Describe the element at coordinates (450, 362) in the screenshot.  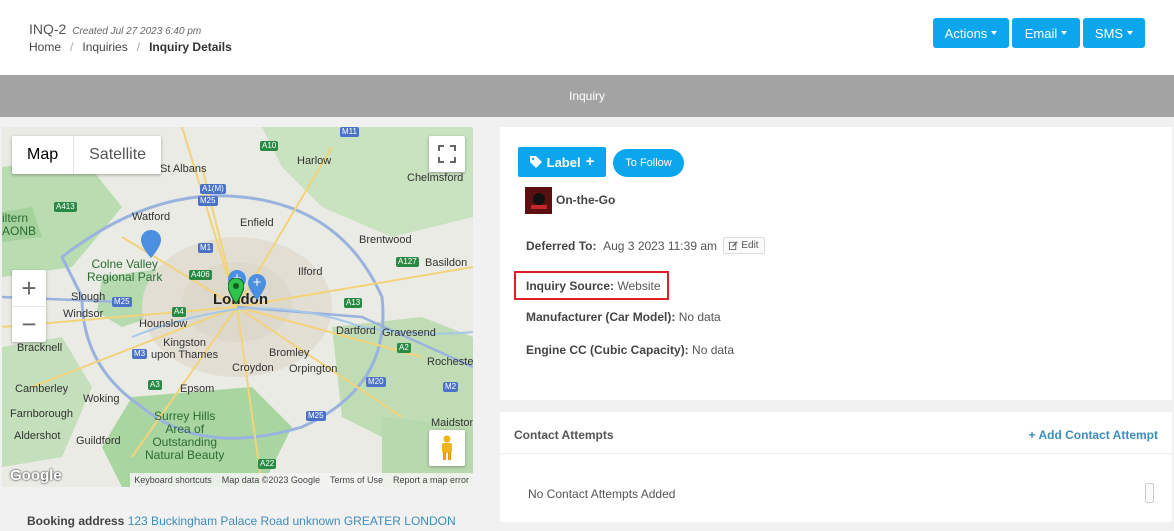
I see `map-label: Rochester` at that location.